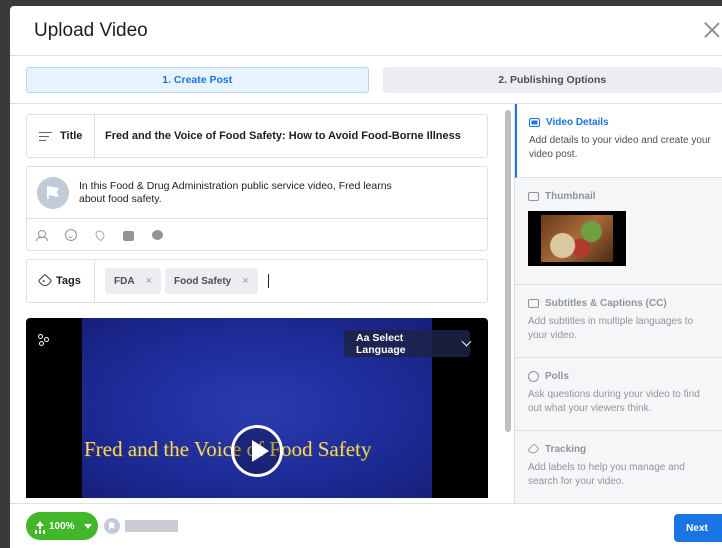 Image resolution: width=722 pixels, height=548 pixels. Describe the element at coordinates (53, 193) in the screenshot. I see `page-avatar` at that location.